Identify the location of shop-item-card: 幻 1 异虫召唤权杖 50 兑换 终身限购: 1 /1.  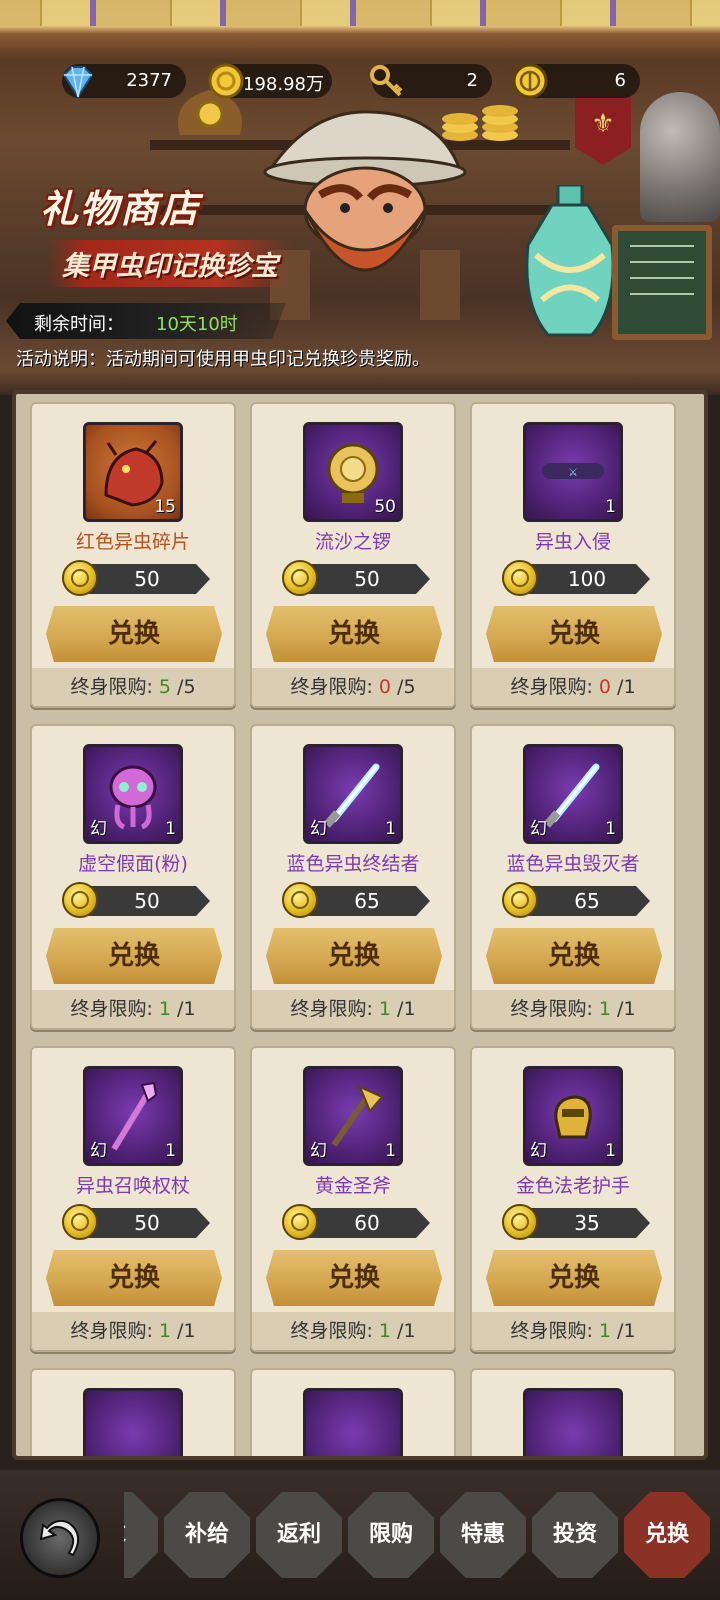
(133, 1199).